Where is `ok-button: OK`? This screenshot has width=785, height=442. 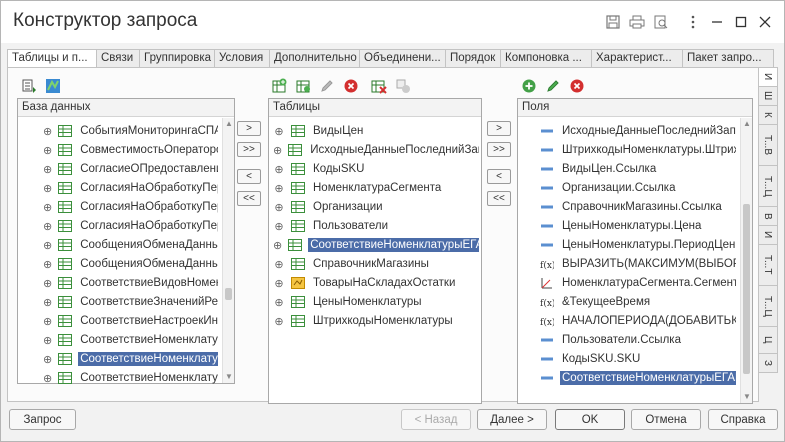 ok-button: OK is located at coordinates (590, 419).